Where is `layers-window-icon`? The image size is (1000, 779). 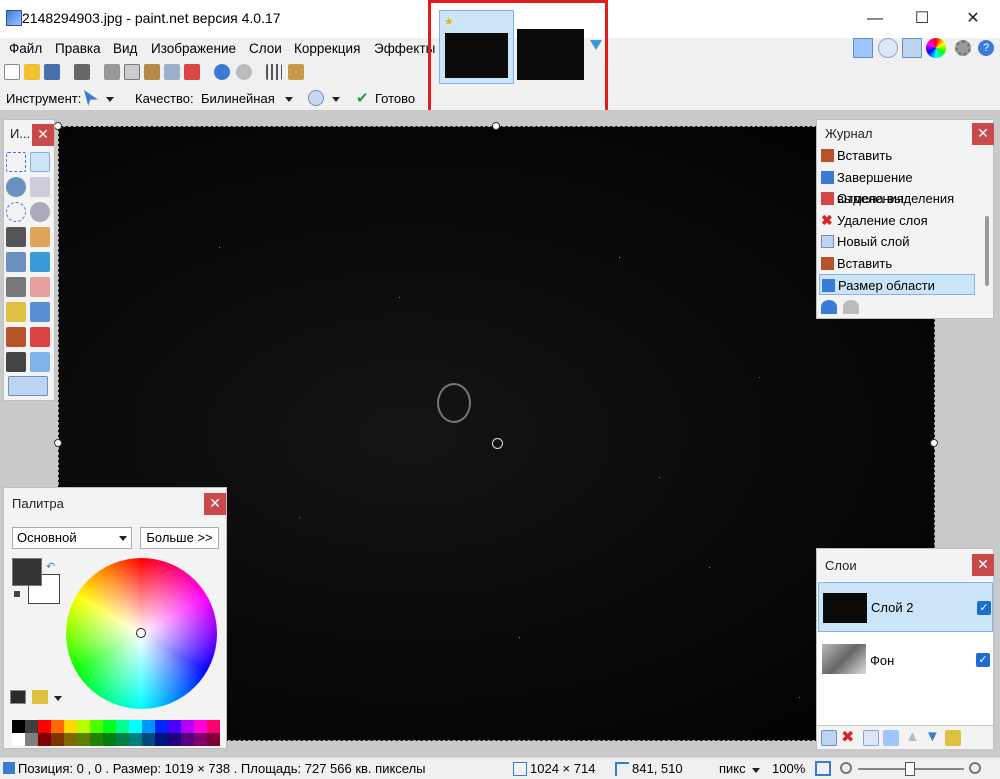 layers-window-icon is located at coordinates (912, 48).